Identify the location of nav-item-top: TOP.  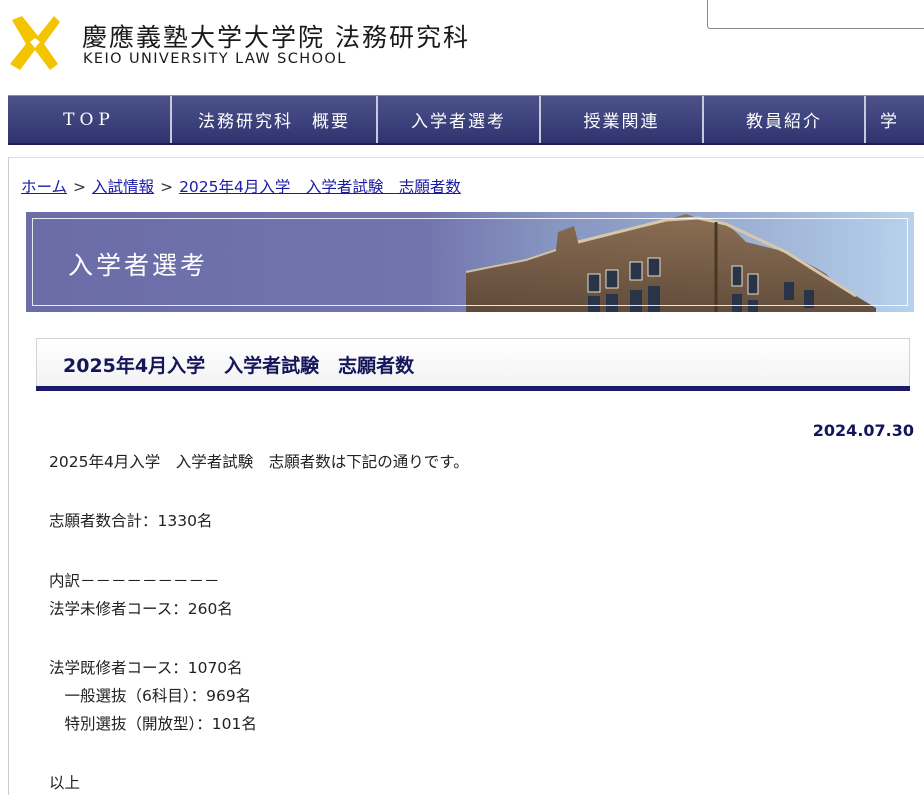
(90, 119).